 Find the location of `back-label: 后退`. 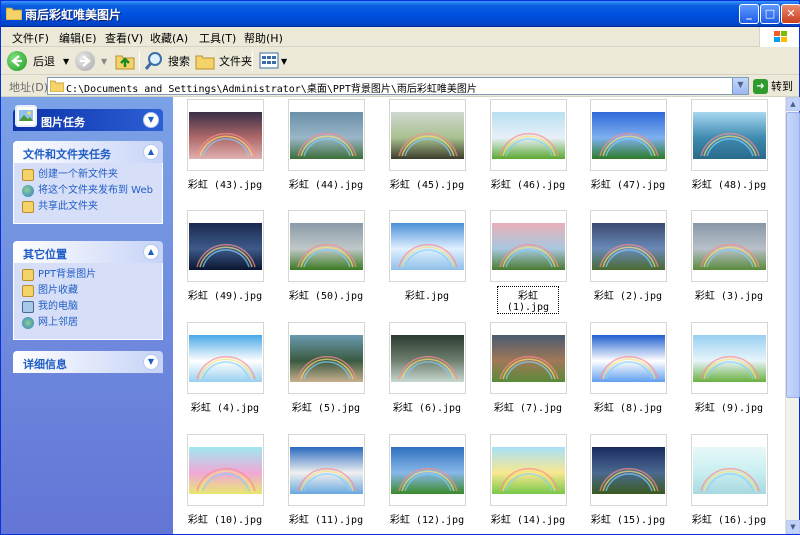

back-label: 后退 is located at coordinates (44, 61).